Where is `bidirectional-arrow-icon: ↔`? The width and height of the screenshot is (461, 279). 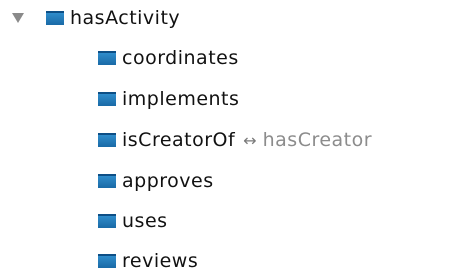
bidirectional-arrow-icon: ↔ is located at coordinates (250, 140).